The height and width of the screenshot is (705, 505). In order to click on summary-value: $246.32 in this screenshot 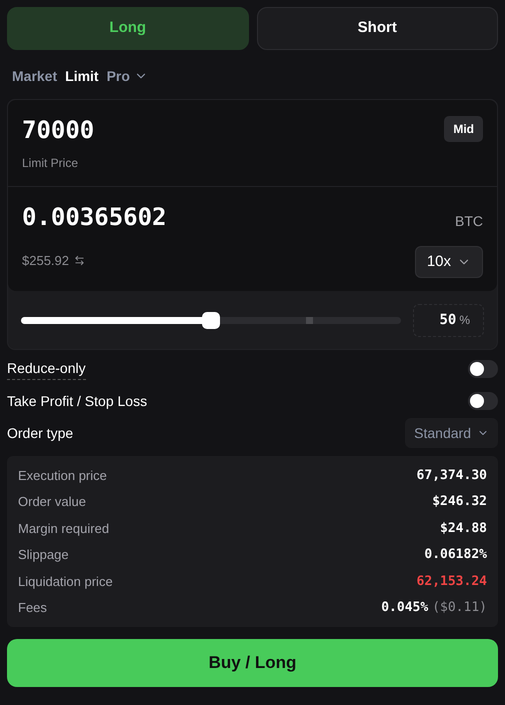, I will do `click(459, 502)`.